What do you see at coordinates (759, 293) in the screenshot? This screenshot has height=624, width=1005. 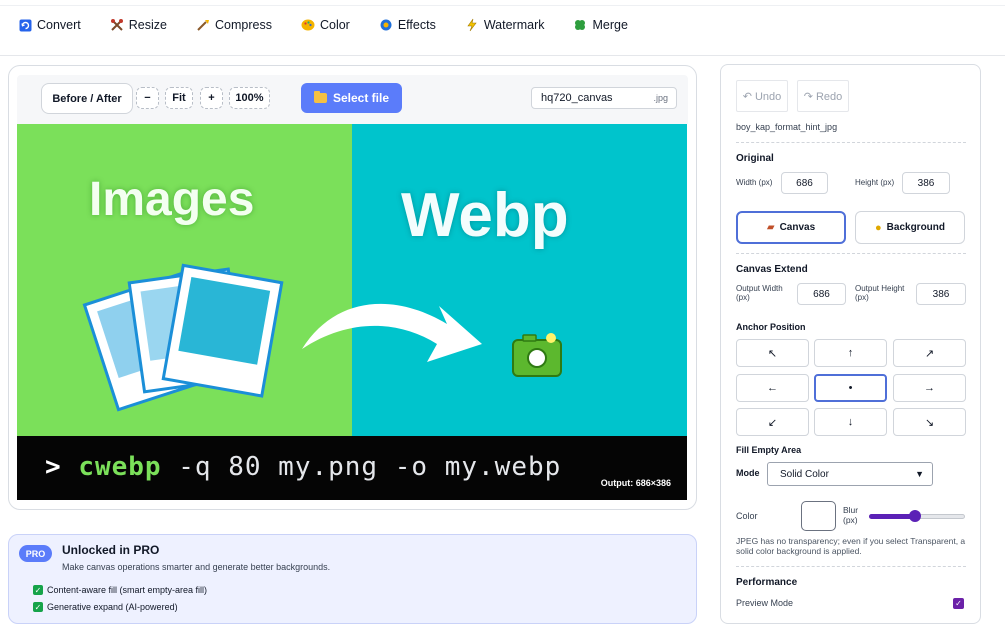 I see `output-width-label: Output Width (px)` at bounding box center [759, 293].